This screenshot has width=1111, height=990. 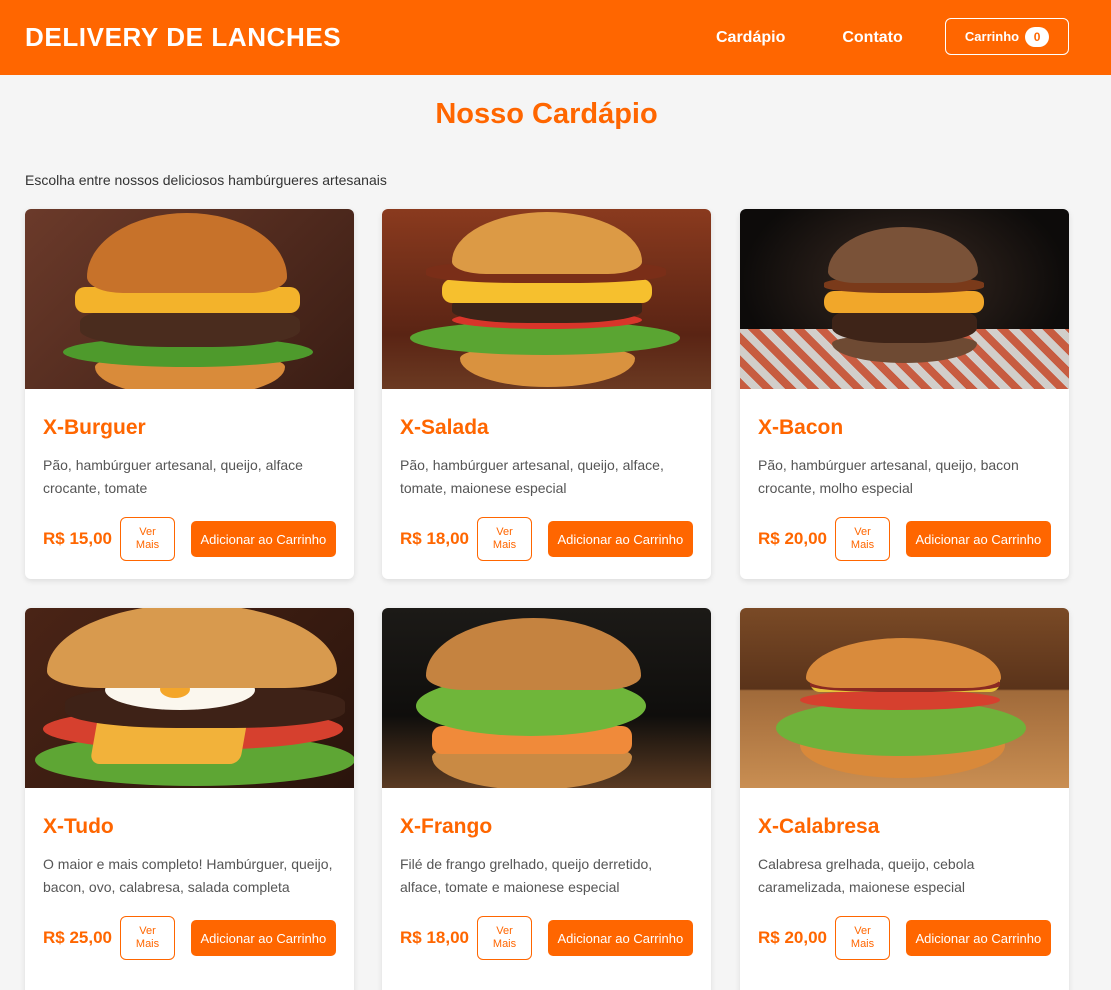 I want to click on product-name: X-Frango, so click(x=446, y=826).